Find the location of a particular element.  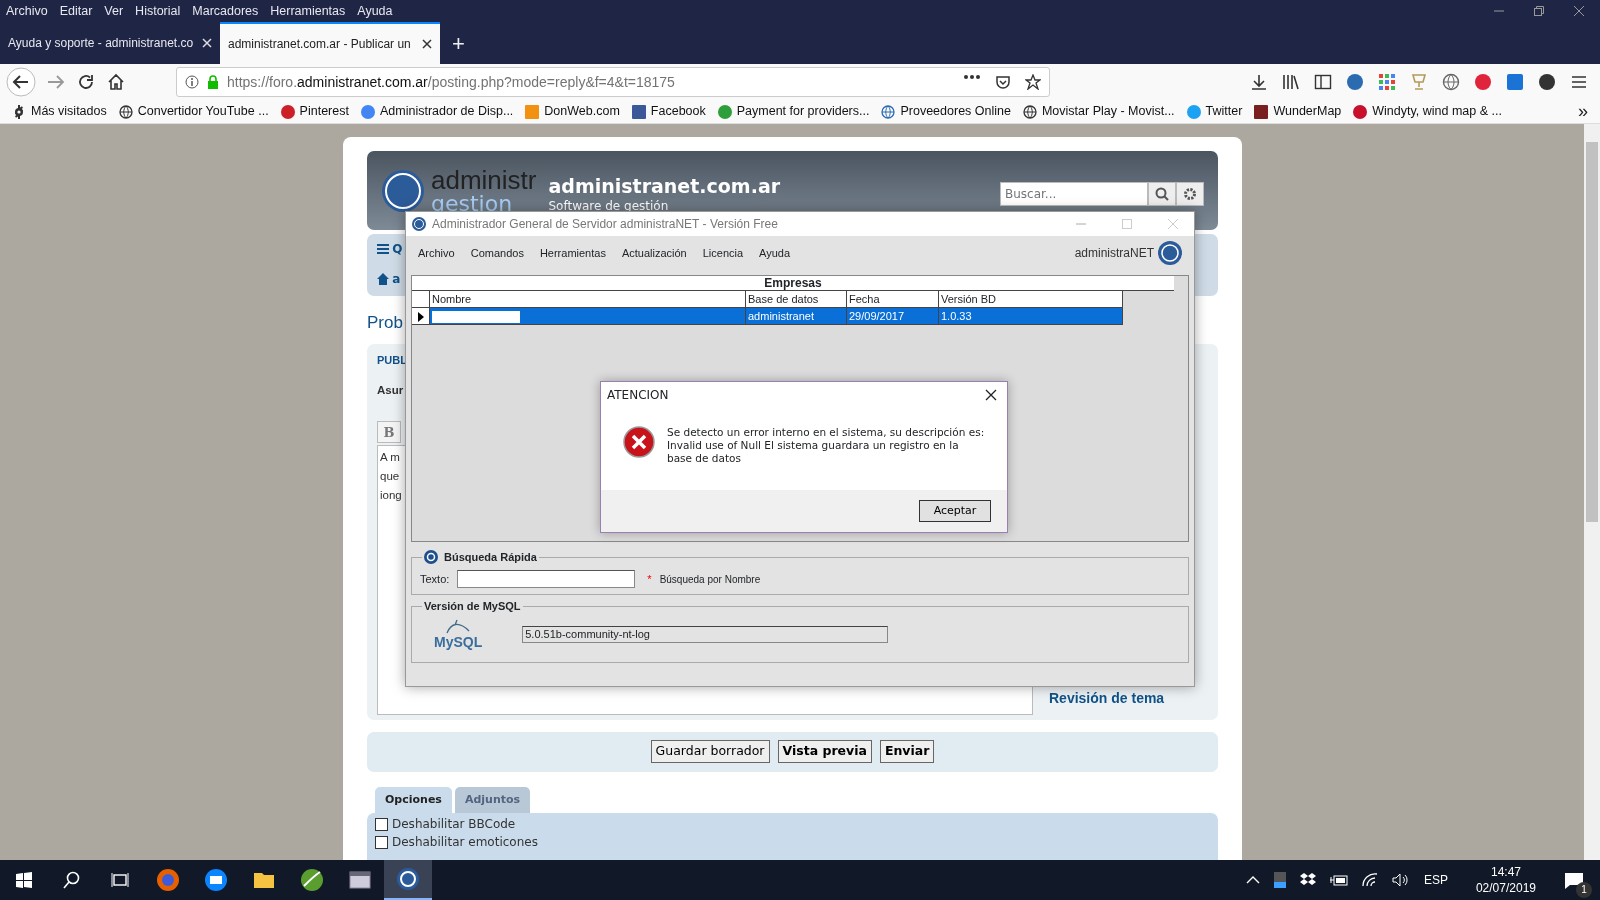

pocket-icon is located at coordinates (1003, 82).